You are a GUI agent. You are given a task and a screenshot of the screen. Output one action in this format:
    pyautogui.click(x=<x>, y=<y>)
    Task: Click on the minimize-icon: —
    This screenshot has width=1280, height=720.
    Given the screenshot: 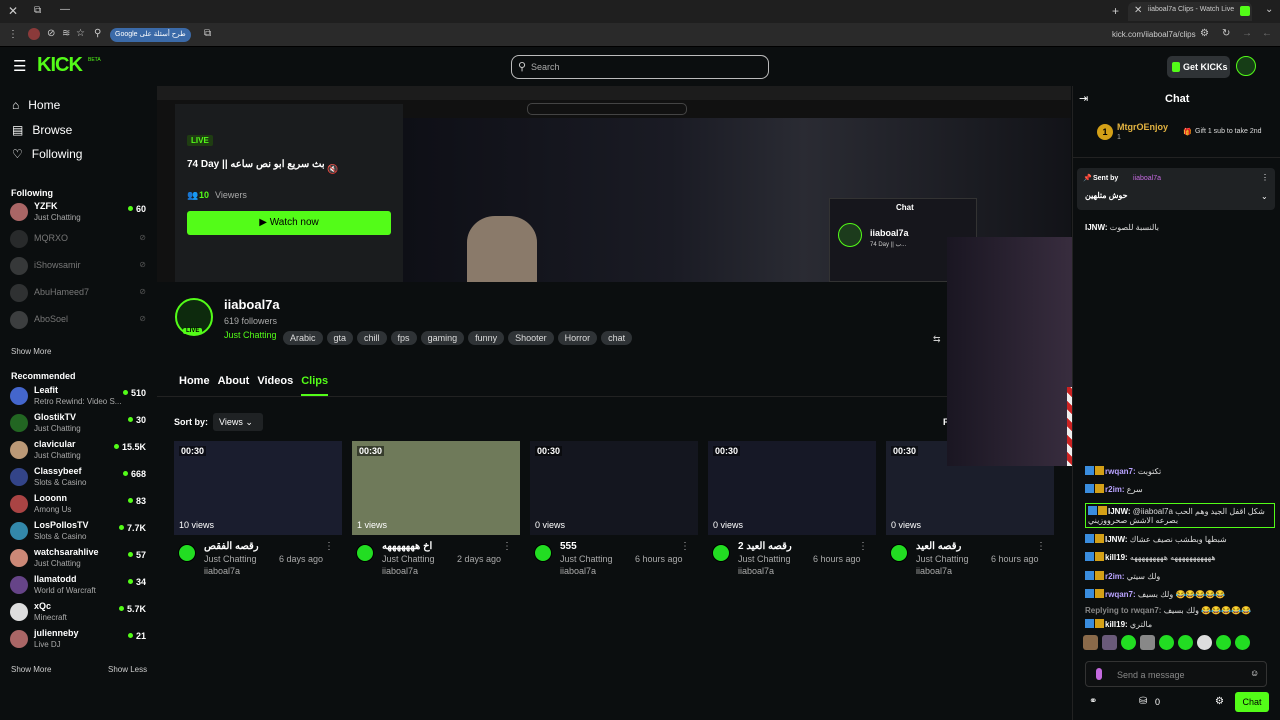 What is the action you would take?
    pyautogui.click(x=65, y=9)
    